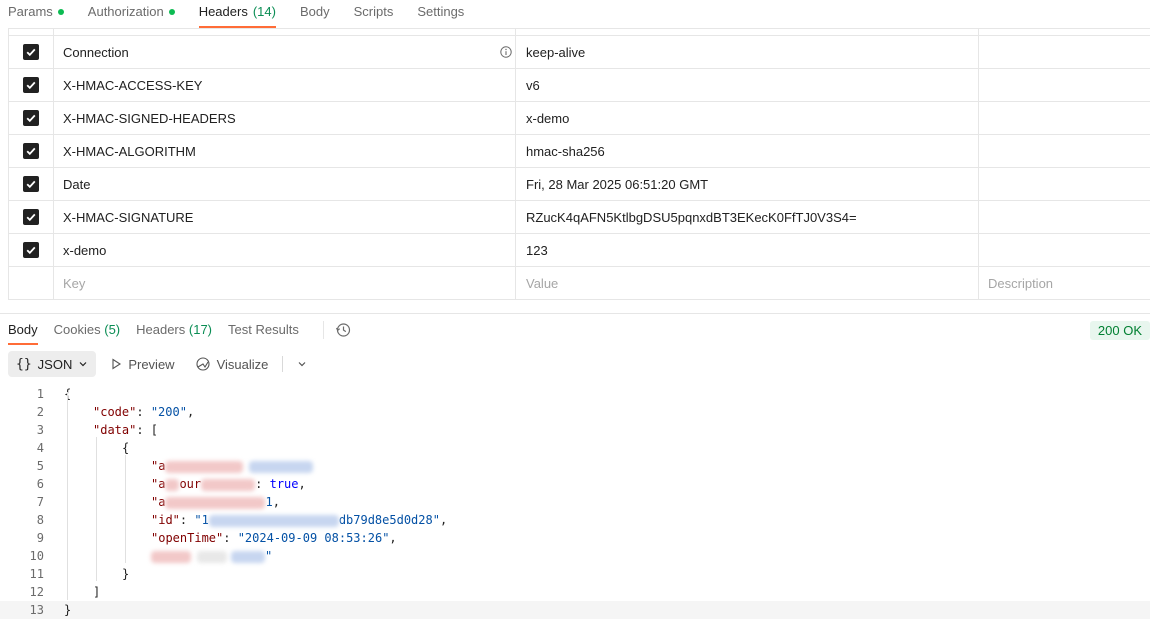 The image size is (1150, 620). Describe the element at coordinates (223, 11) in the screenshot. I see `tab-label: Headers` at that location.